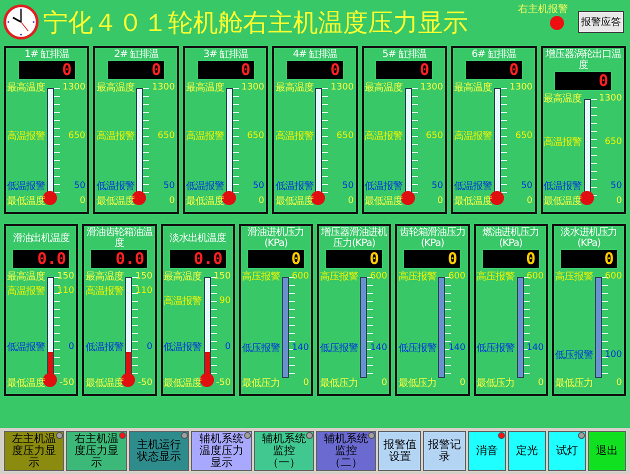 The height and width of the screenshot is (474, 630). Describe the element at coordinates (527, 451) in the screenshot. I see `nav-button: 定光` at that location.